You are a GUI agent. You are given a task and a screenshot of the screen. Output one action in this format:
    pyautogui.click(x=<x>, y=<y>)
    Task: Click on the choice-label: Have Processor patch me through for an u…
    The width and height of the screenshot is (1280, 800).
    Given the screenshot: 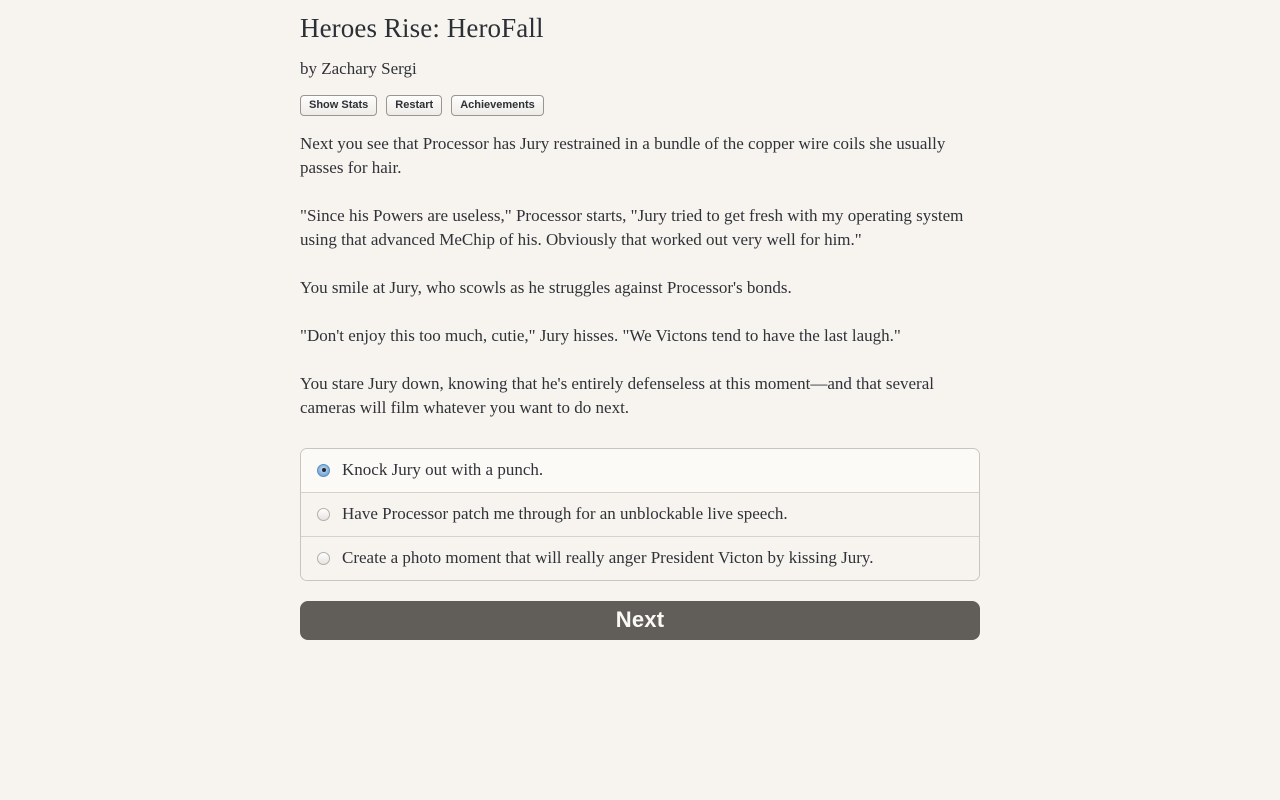 What is the action you would take?
    pyautogui.click(x=565, y=514)
    